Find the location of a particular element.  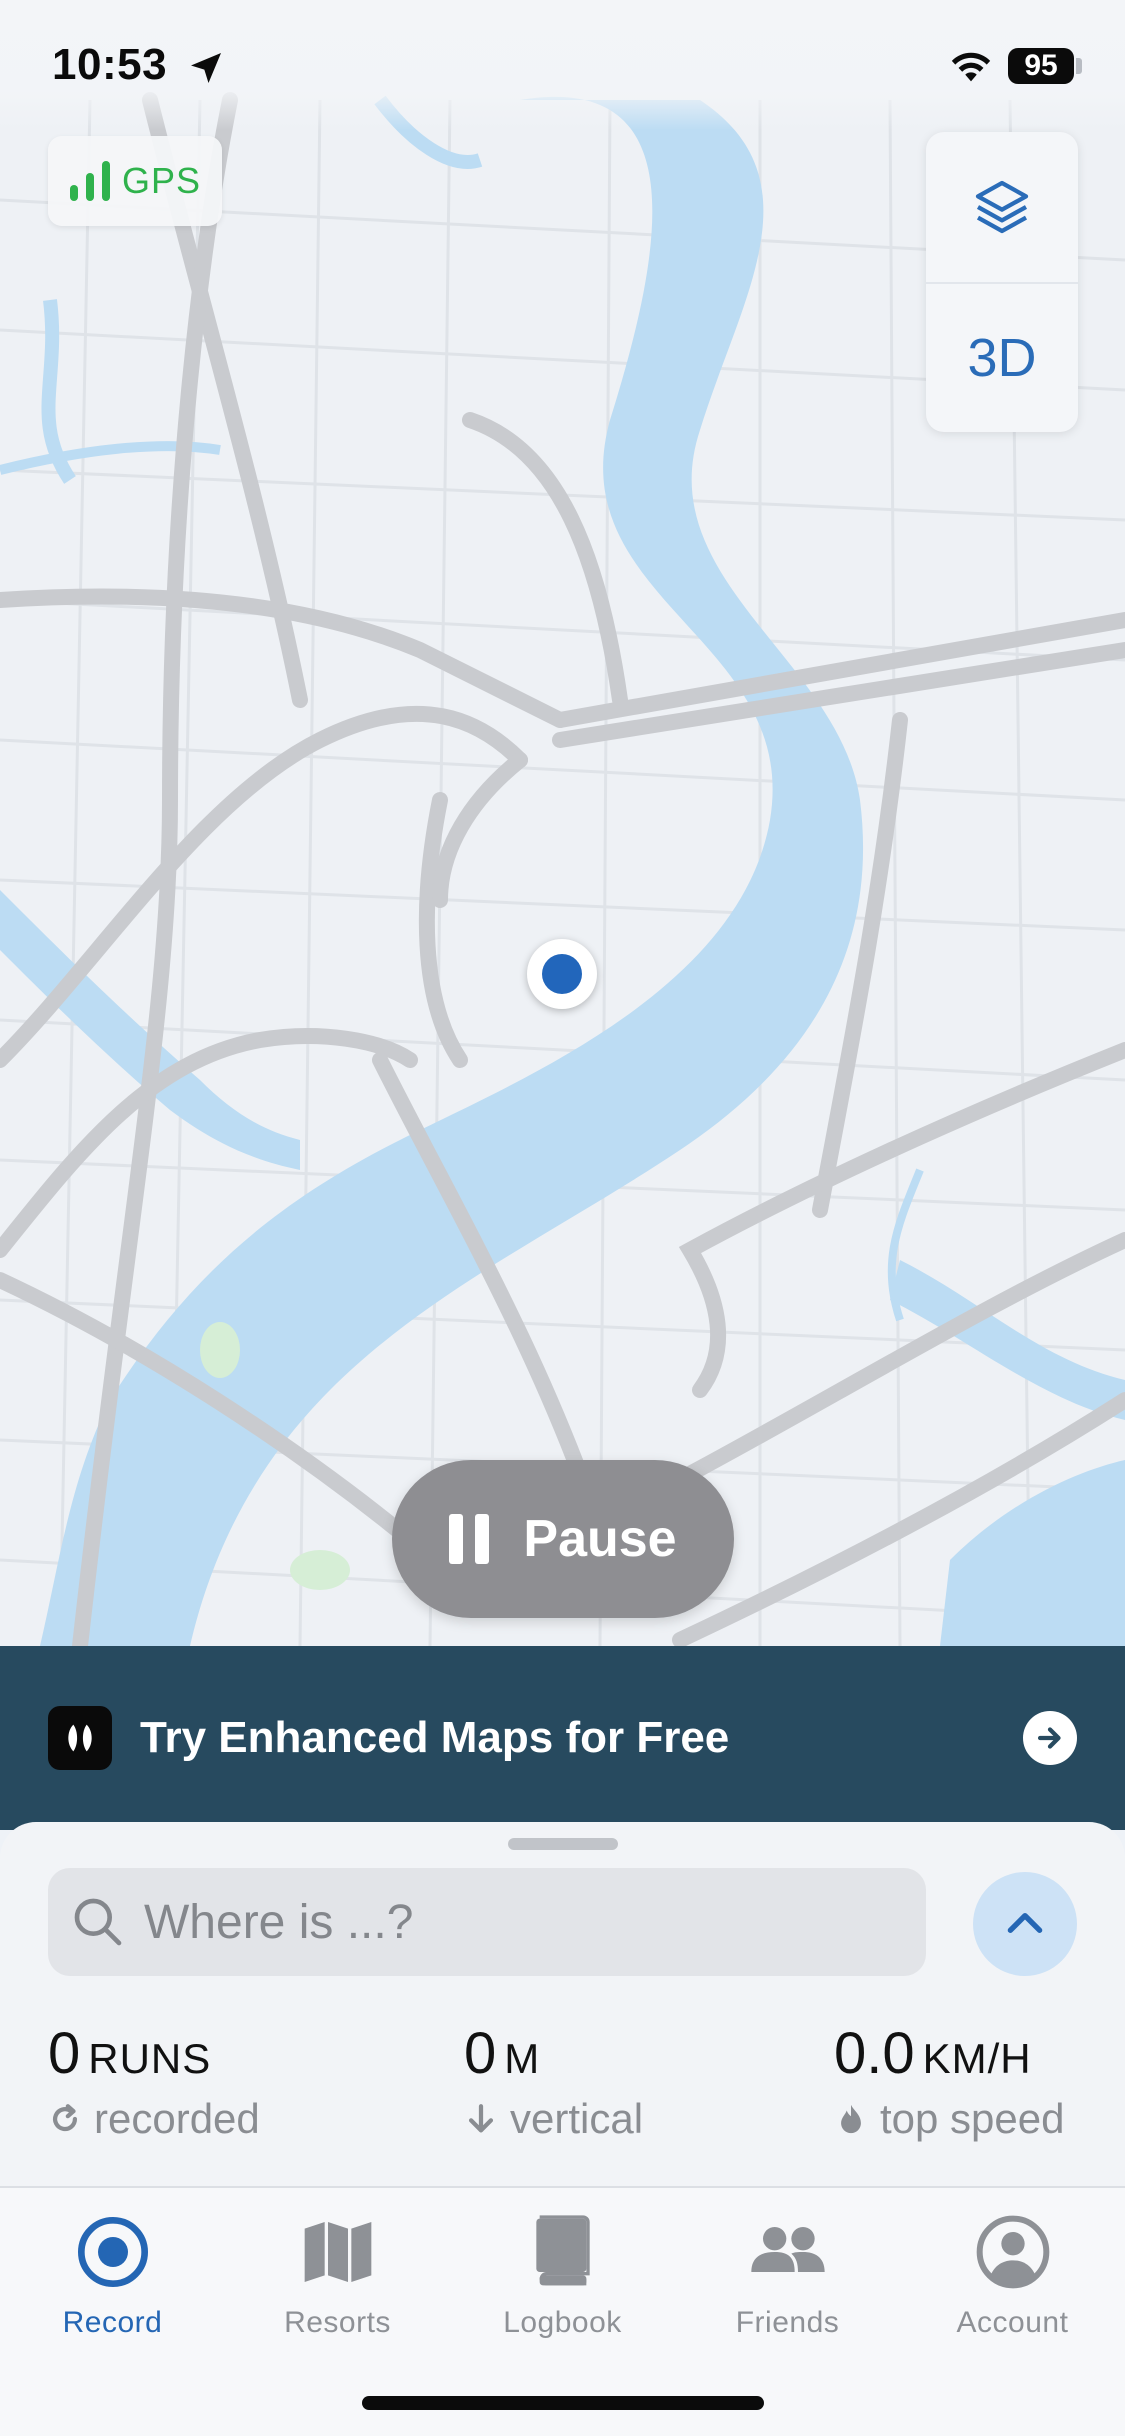

runs-label: recorded is located at coordinates (177, 2118).